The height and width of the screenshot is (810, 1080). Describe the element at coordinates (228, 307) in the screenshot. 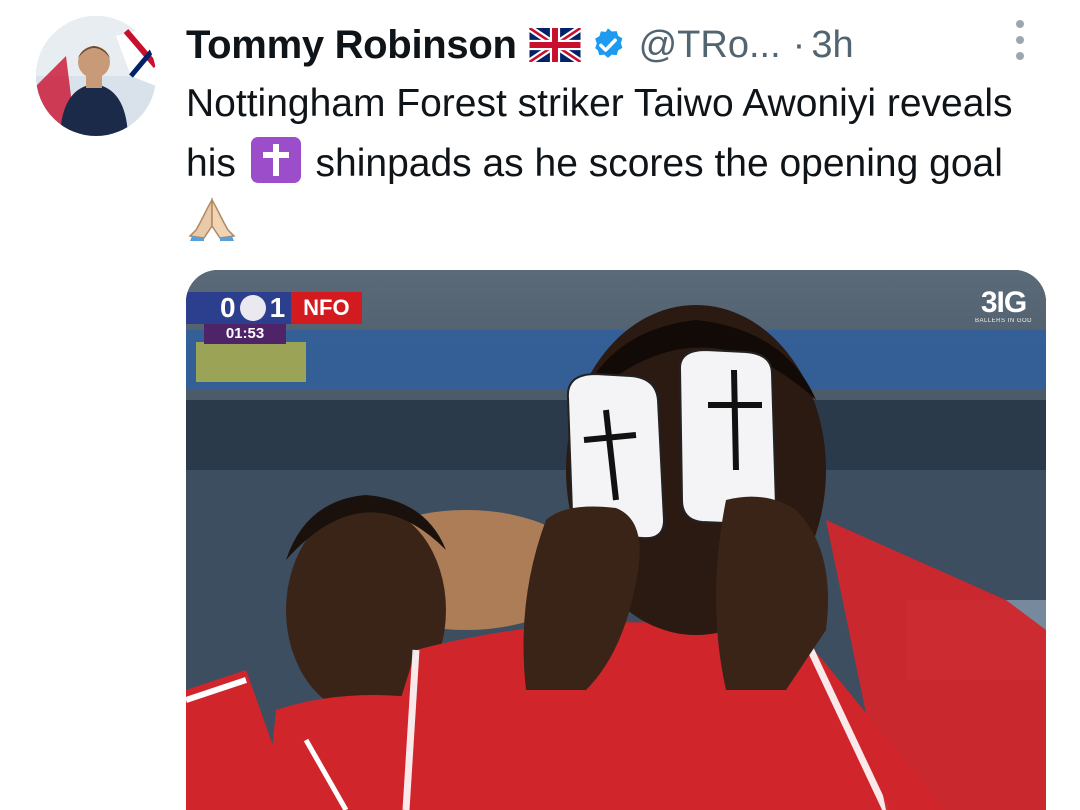

I see `home-score: 0` at that location.